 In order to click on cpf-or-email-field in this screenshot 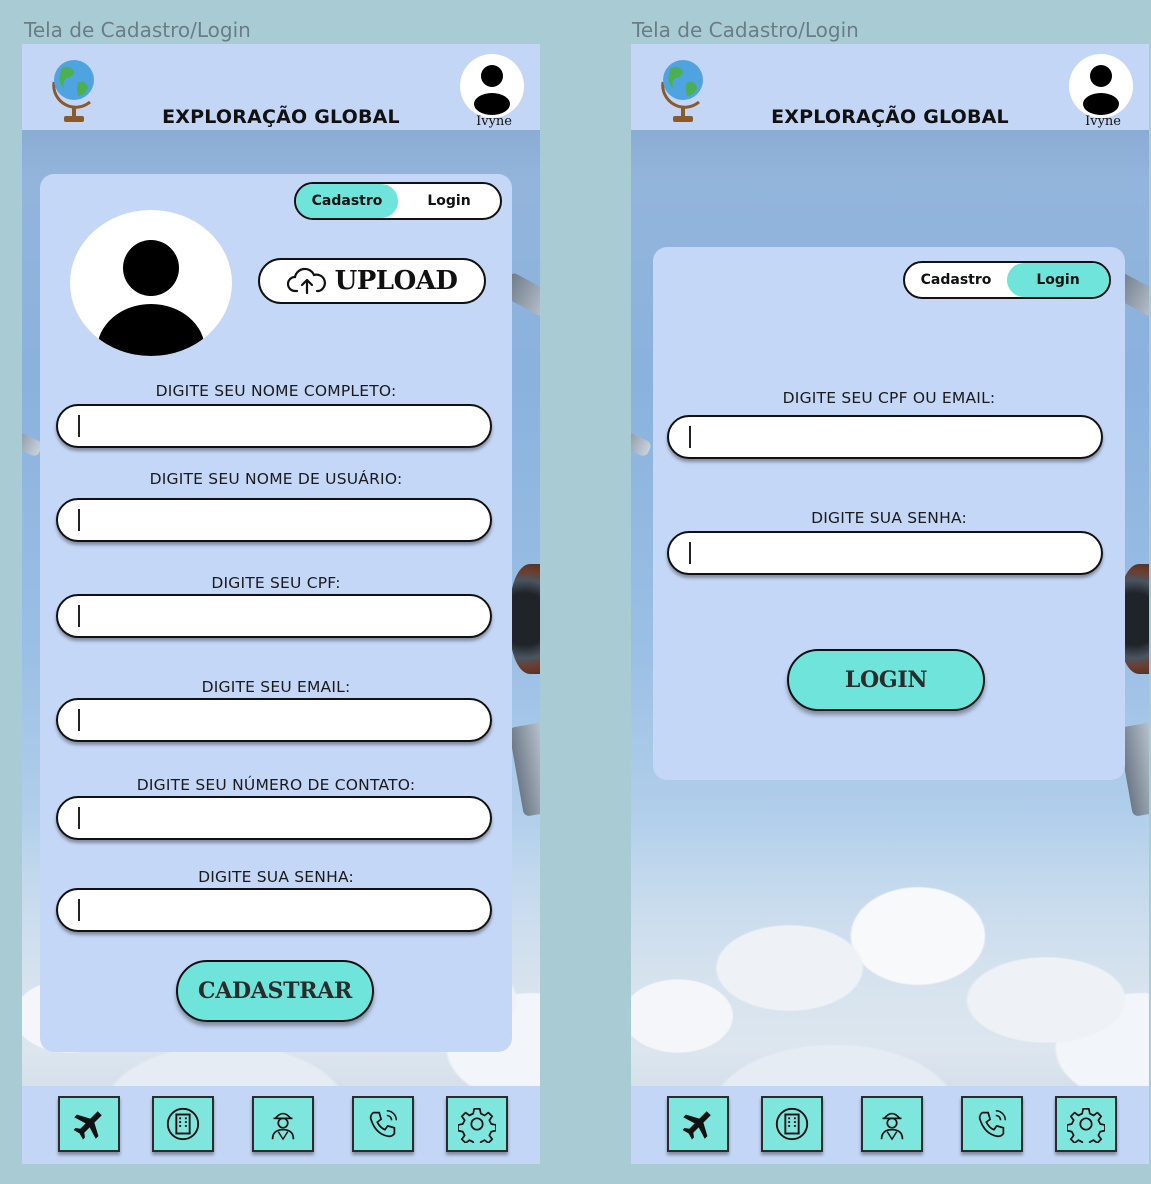, I will do `click(891, 437)`.